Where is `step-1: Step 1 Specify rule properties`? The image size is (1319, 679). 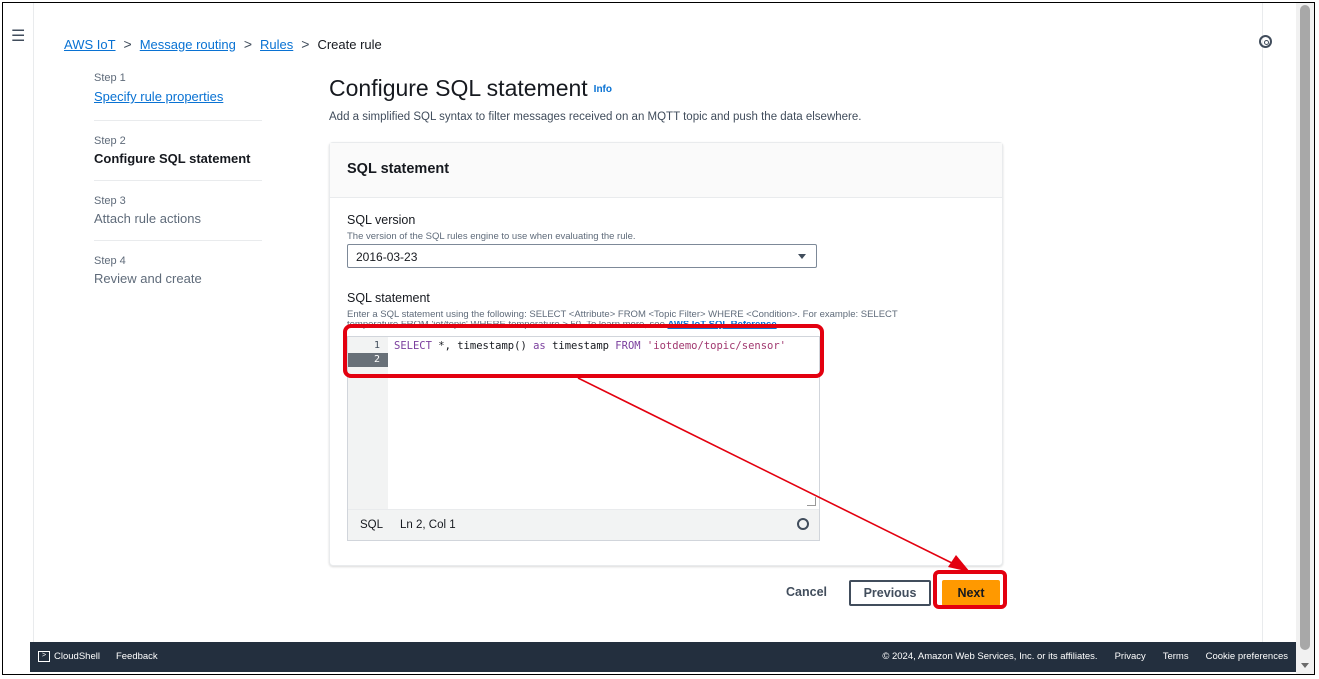
step-1: Step 1 Specify rule properties is located at coordinates (178, 96).